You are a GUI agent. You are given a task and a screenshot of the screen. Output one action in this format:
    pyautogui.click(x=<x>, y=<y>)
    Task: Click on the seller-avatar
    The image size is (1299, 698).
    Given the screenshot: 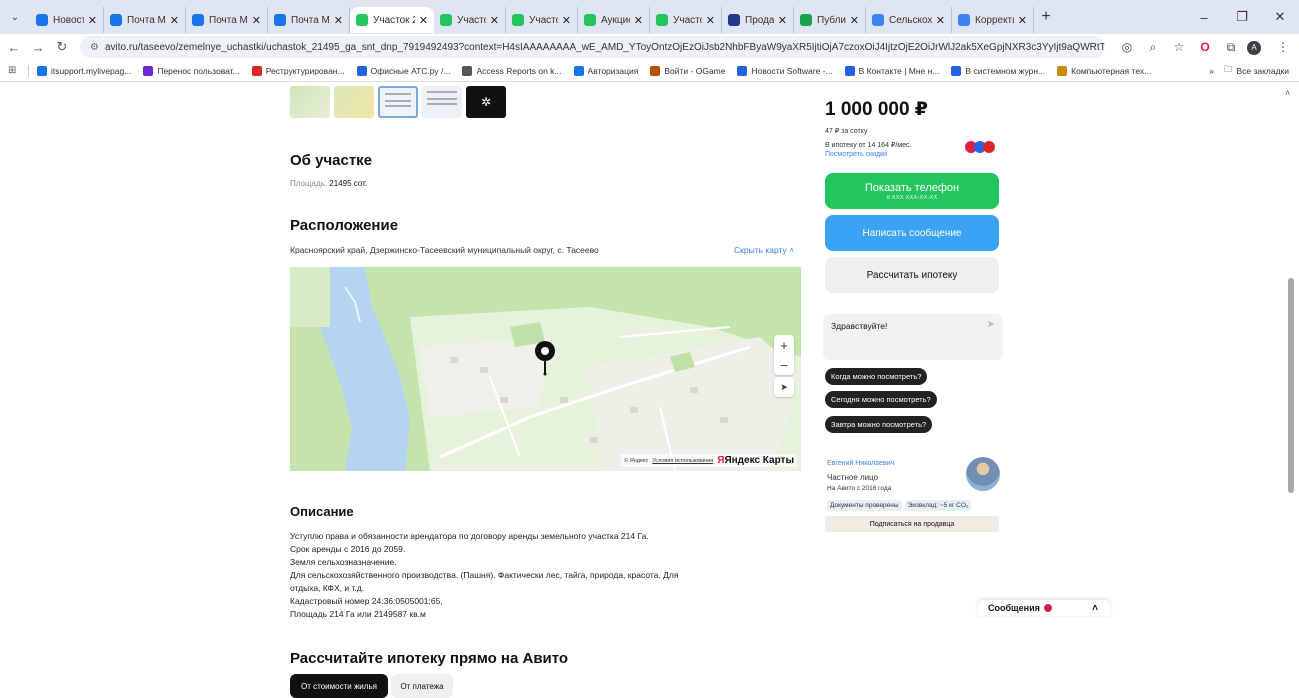 What is the action you would take?
    pyautogui.click(x=983, y=474)
    